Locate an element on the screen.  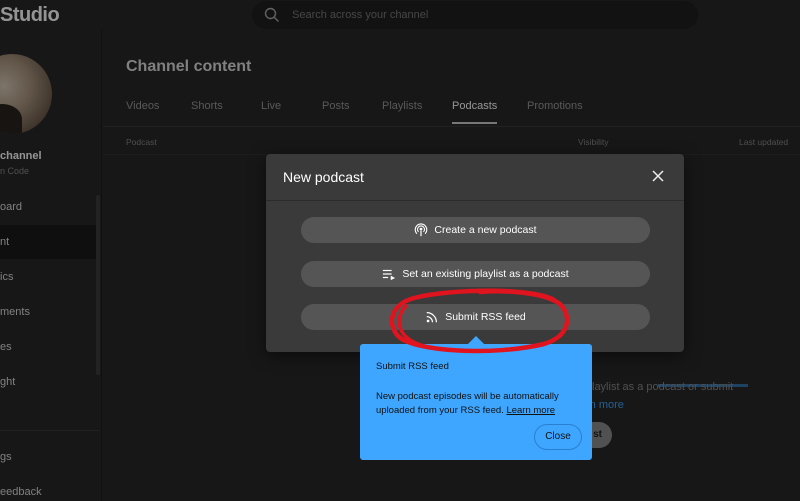
close-icon is located at coordinates (658, 176).